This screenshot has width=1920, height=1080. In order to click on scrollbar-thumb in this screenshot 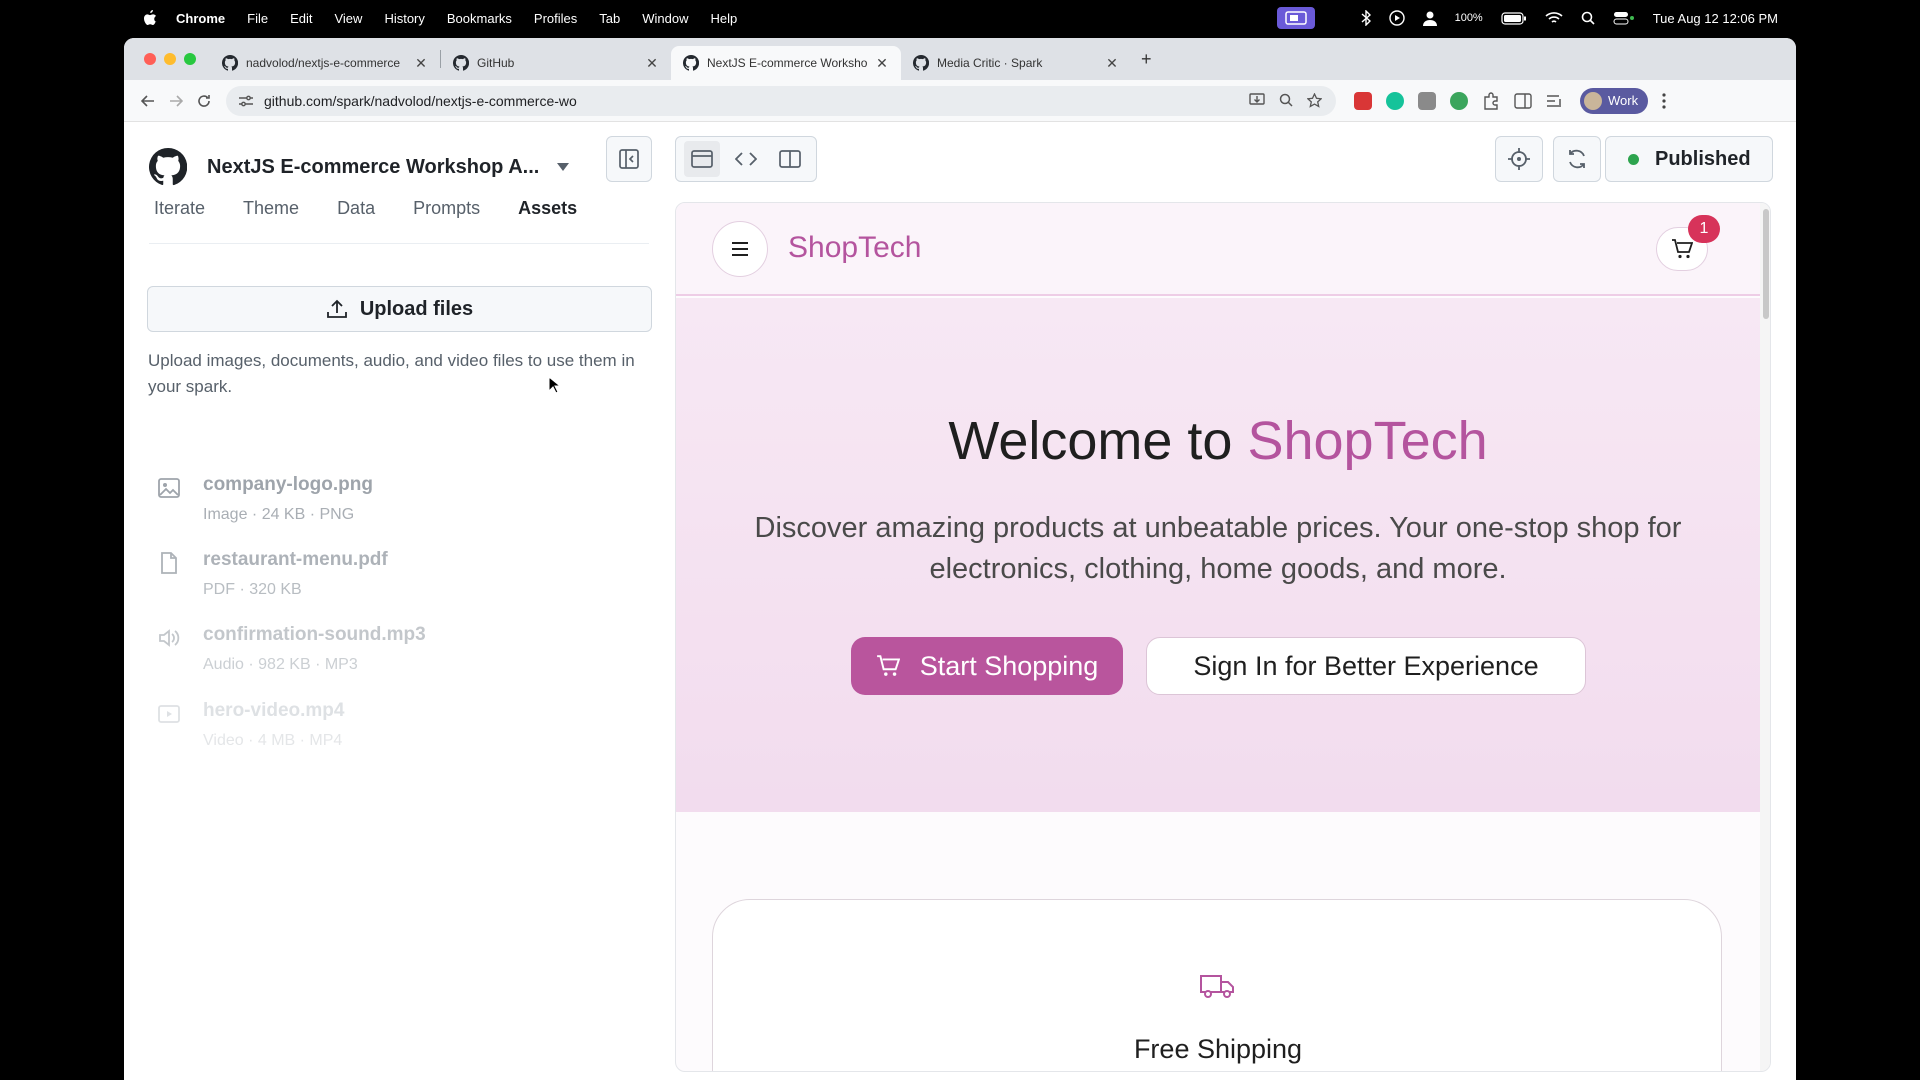, I will do `click(1766, 264)`.